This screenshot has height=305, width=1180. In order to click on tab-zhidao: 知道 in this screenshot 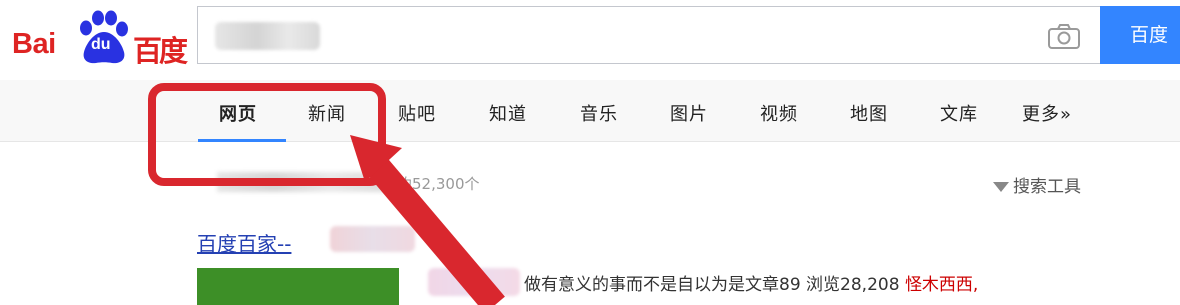, I will do `click(508, 113)`.